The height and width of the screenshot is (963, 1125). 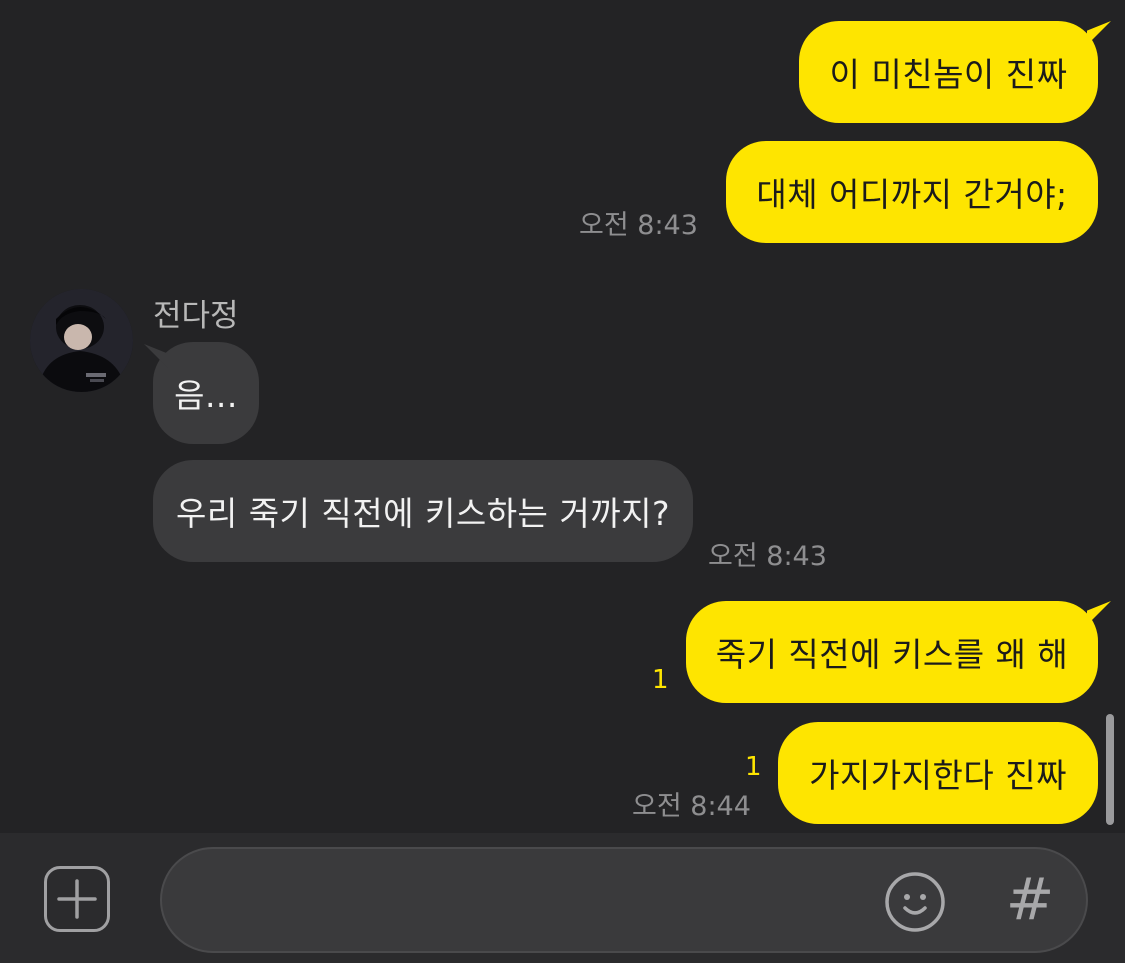 I want to click on sender-name: 전다정, so click(x=196, y=316).